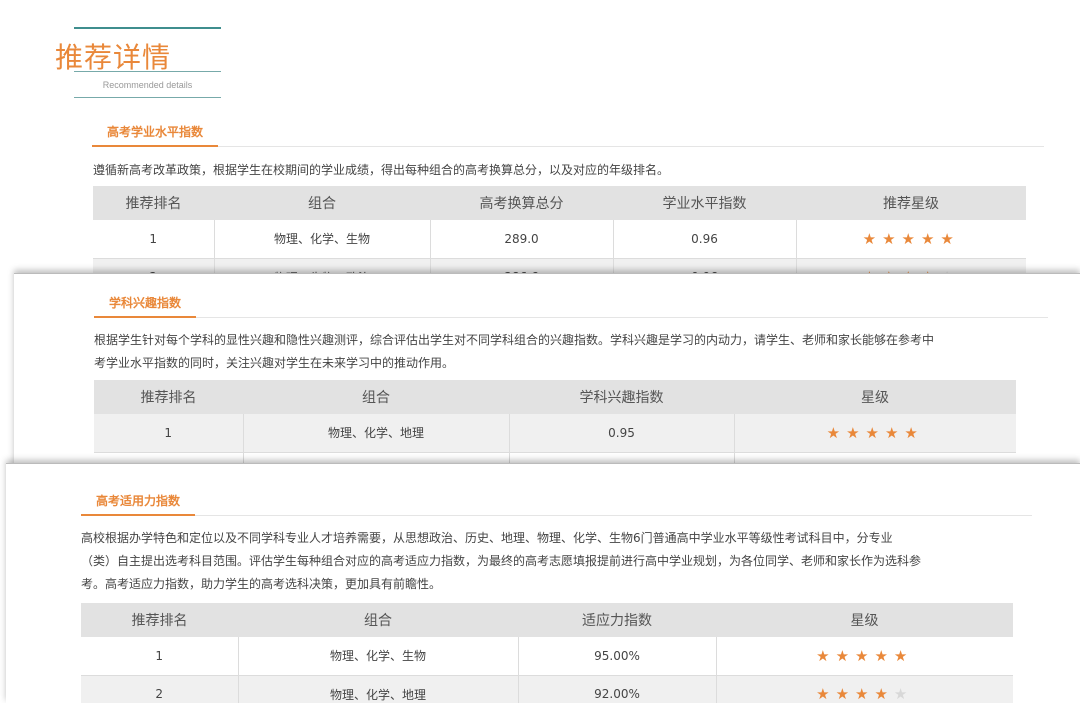 Image resolution: width=1080 pixels, height=703 pixels. What do you see at coordinates (621, 397) in the screenshot?
I see `column-header: 学科兴趣指数` at bounding box center [621, 397].